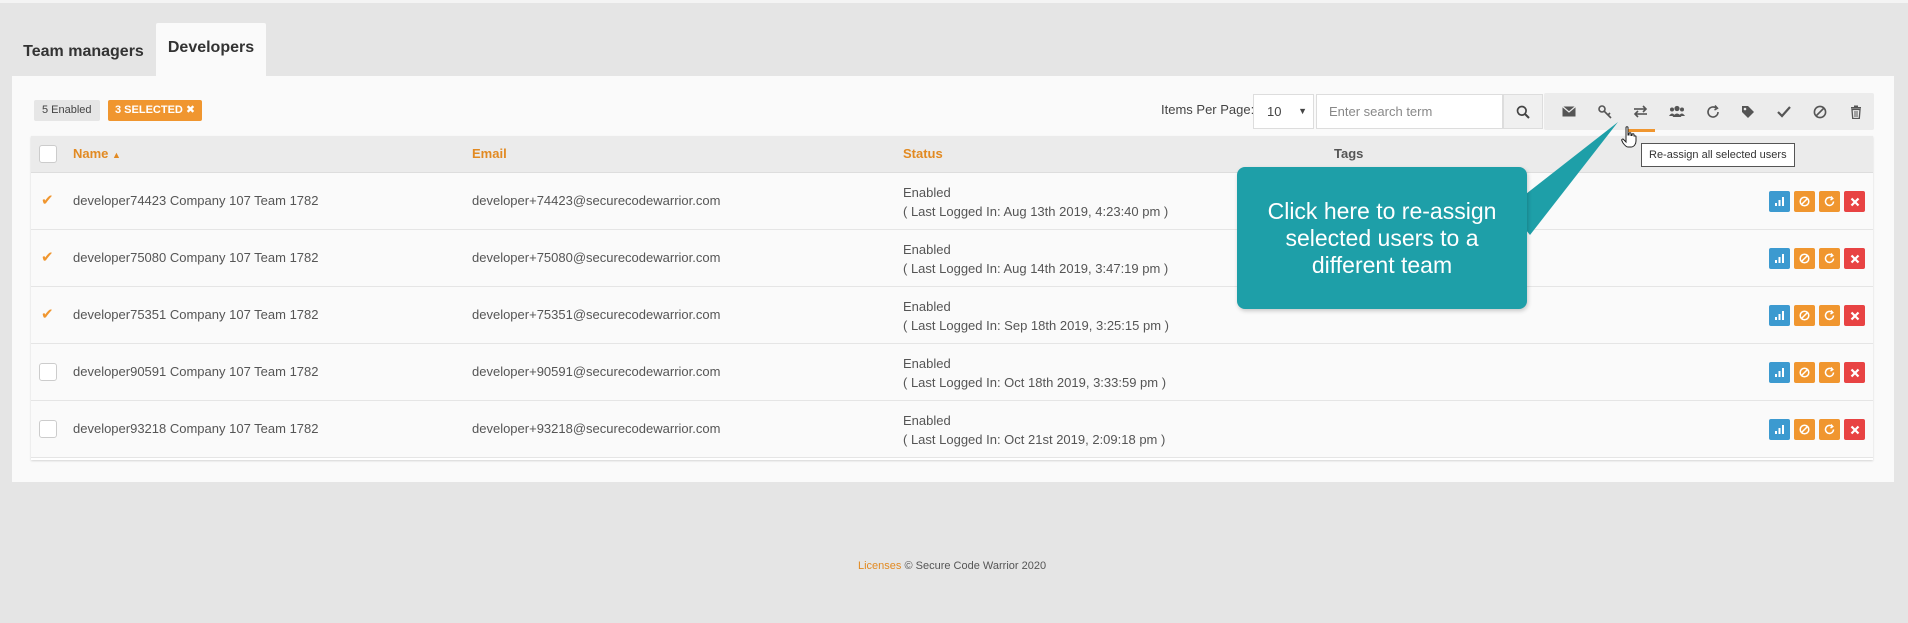 The height and width of the screenshot is (623, 1908). I want to click on search-icon, so click(1523, 112).